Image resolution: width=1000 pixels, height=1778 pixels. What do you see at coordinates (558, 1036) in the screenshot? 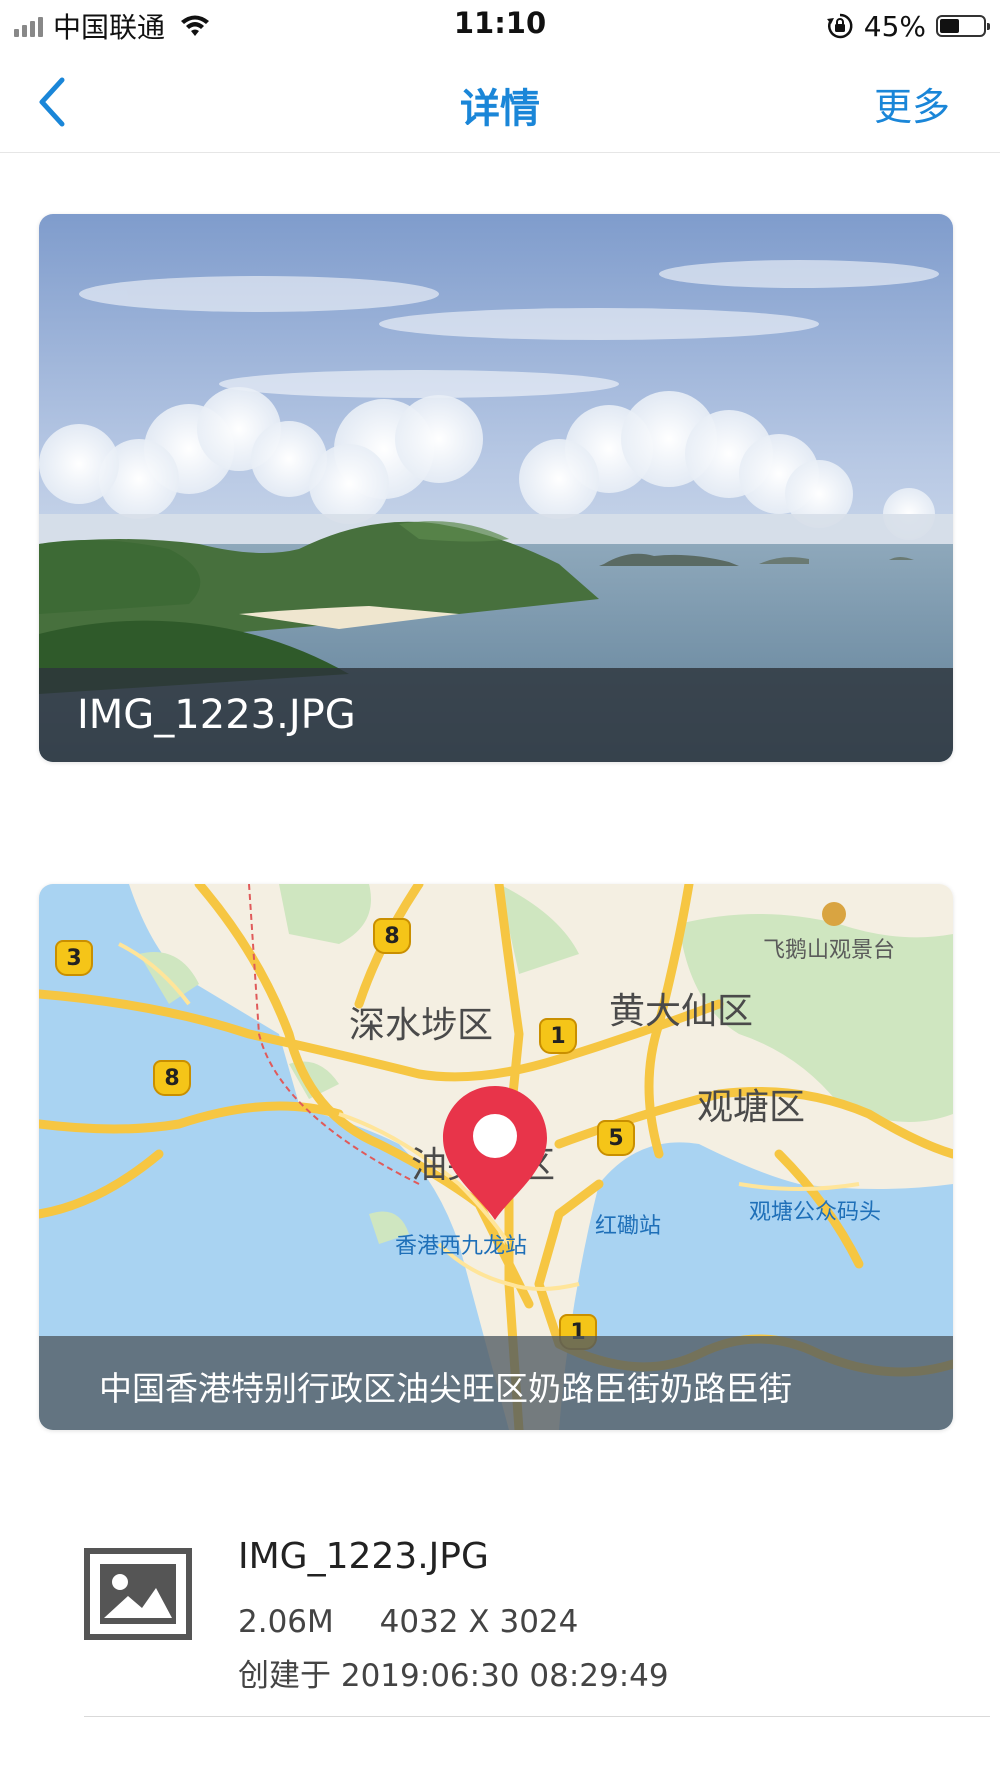
I see `route-badge: 1` at bounding box center [558, 1036].